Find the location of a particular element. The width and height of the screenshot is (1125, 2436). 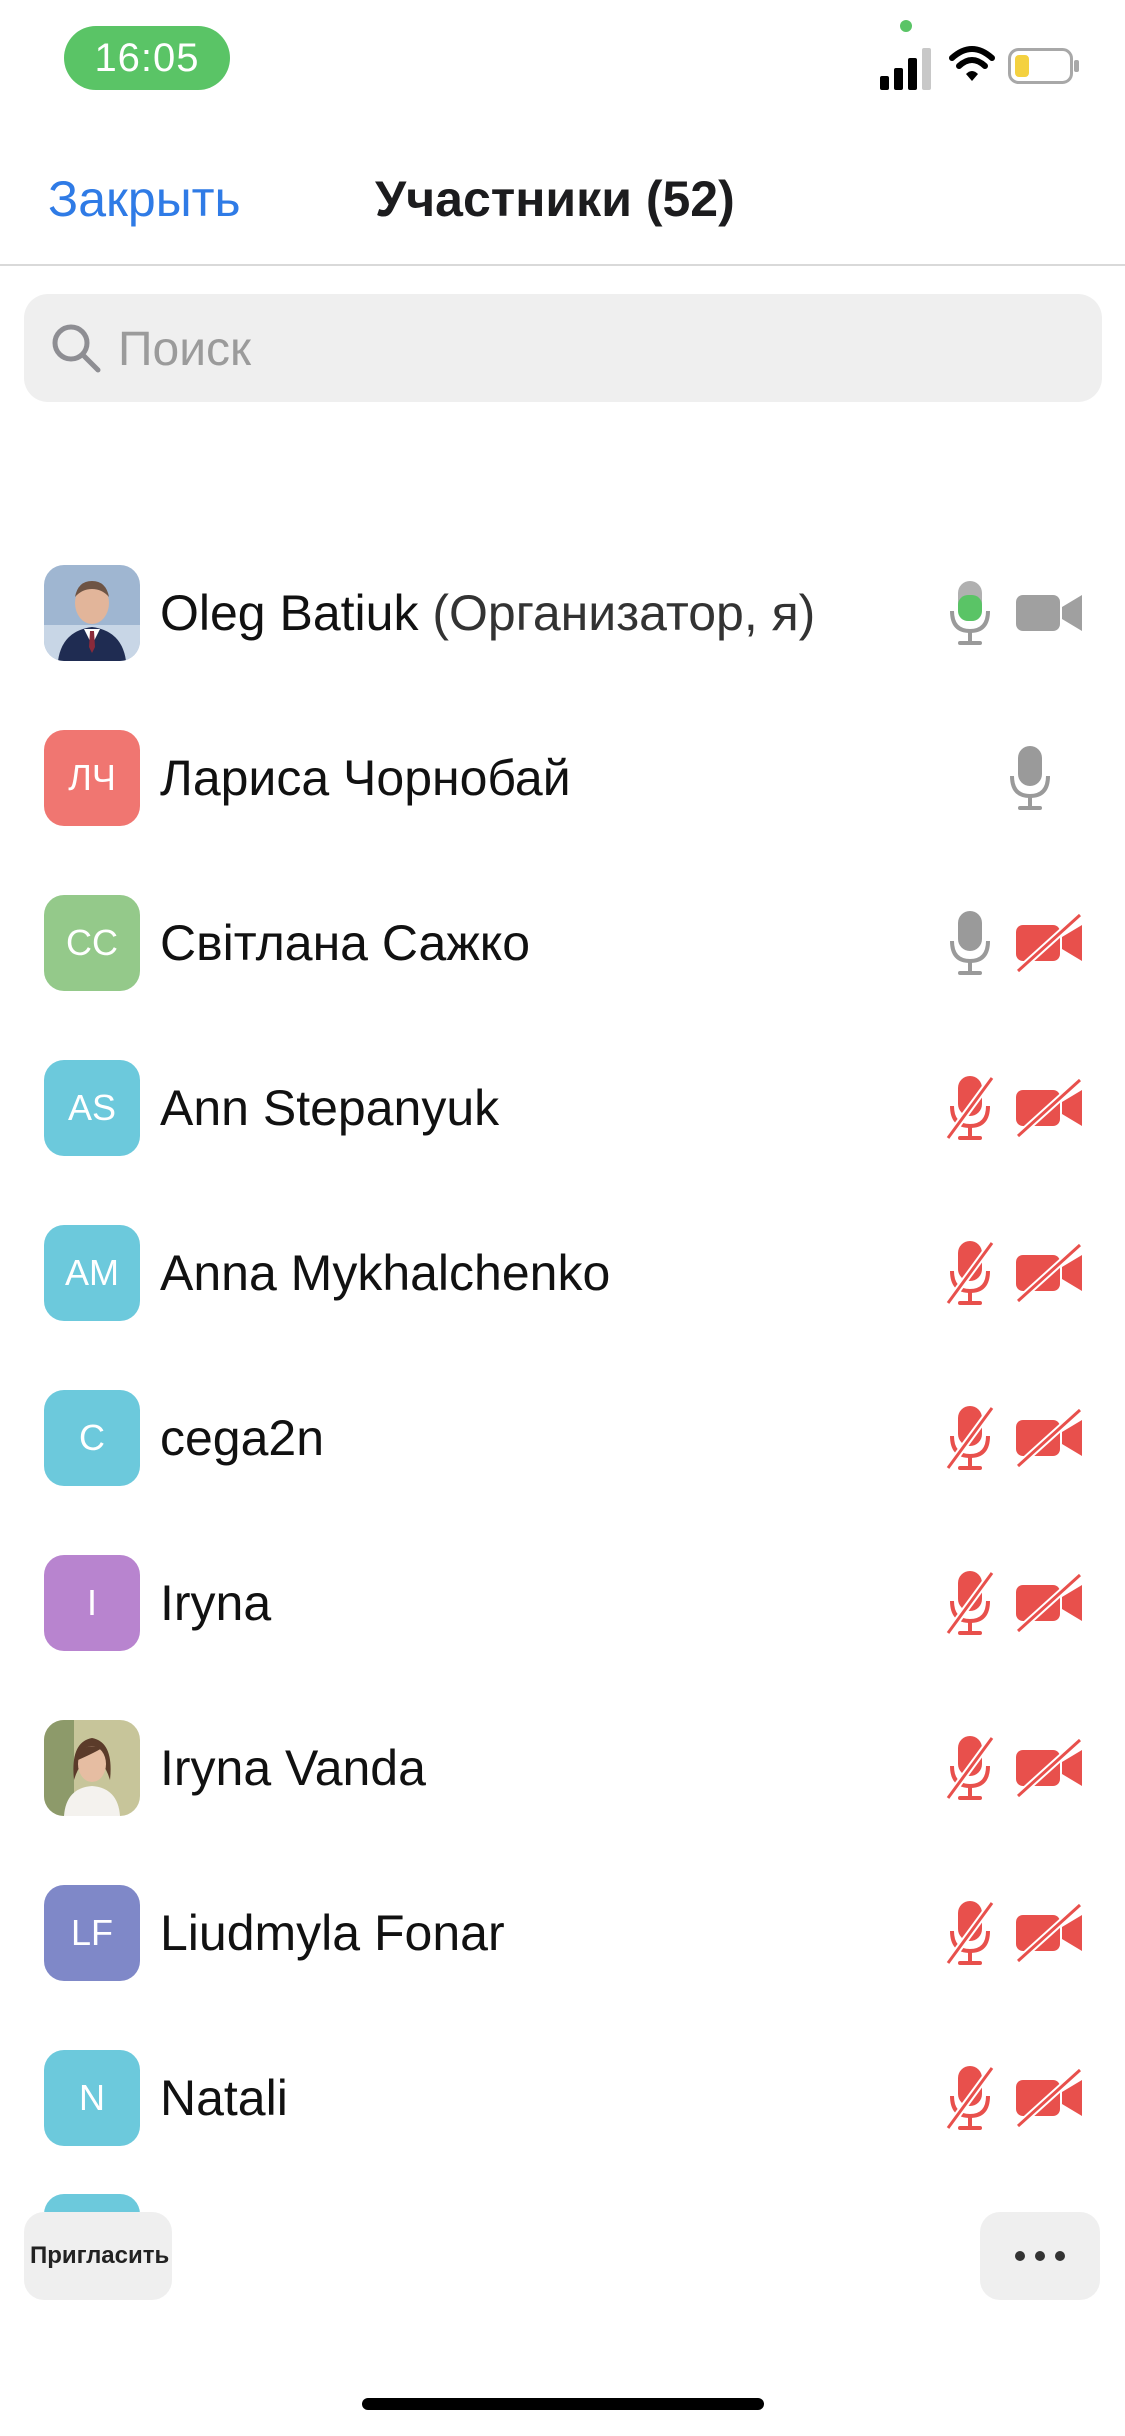

participant-name: Anna Mykhalchenko is located at coordinates (385, 1272).